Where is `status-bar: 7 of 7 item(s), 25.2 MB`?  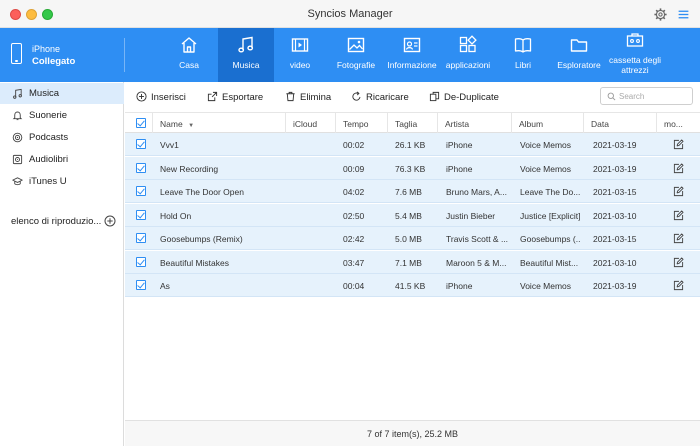
status-bar: 7 of 7 item(s), 25.2 MB is located at coordinates (412, 433).